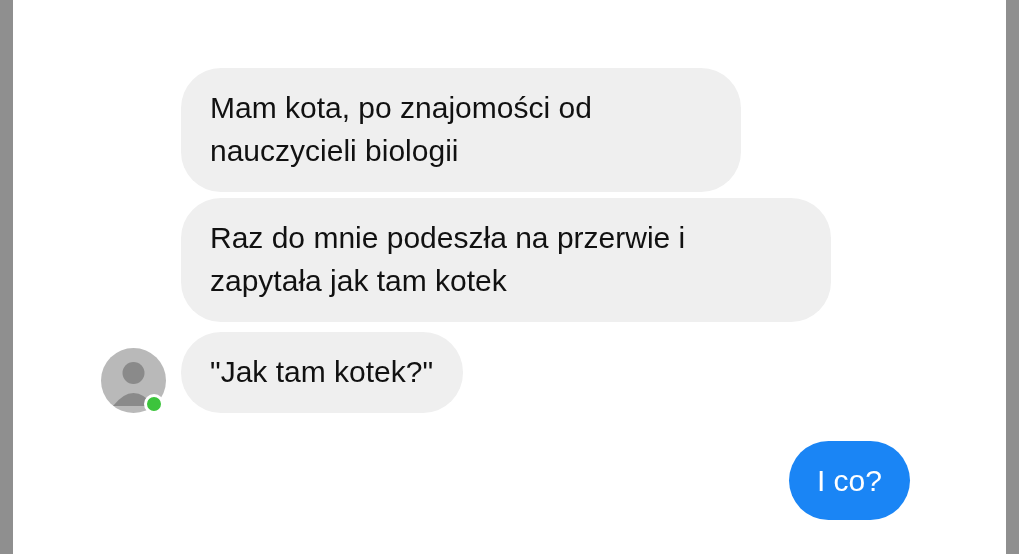 This screenshot has width=1019, height=554. Describe the element at coordinates (322, 372) in the screenshot. I see `received-message: "Jak tam kotek?"` at that location.